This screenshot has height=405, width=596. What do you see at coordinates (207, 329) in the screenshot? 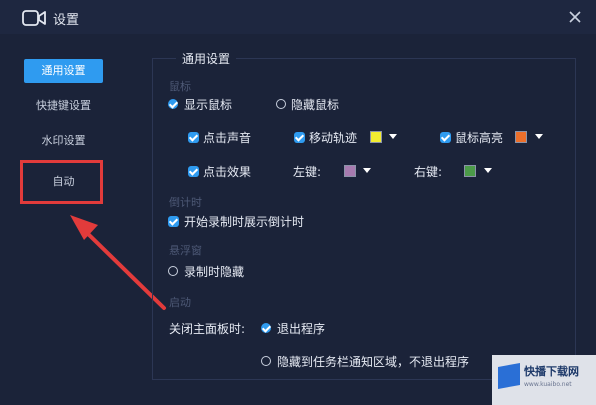
I see `close-main-label: 关闭主面板时:` at bounding box center [207, 329].